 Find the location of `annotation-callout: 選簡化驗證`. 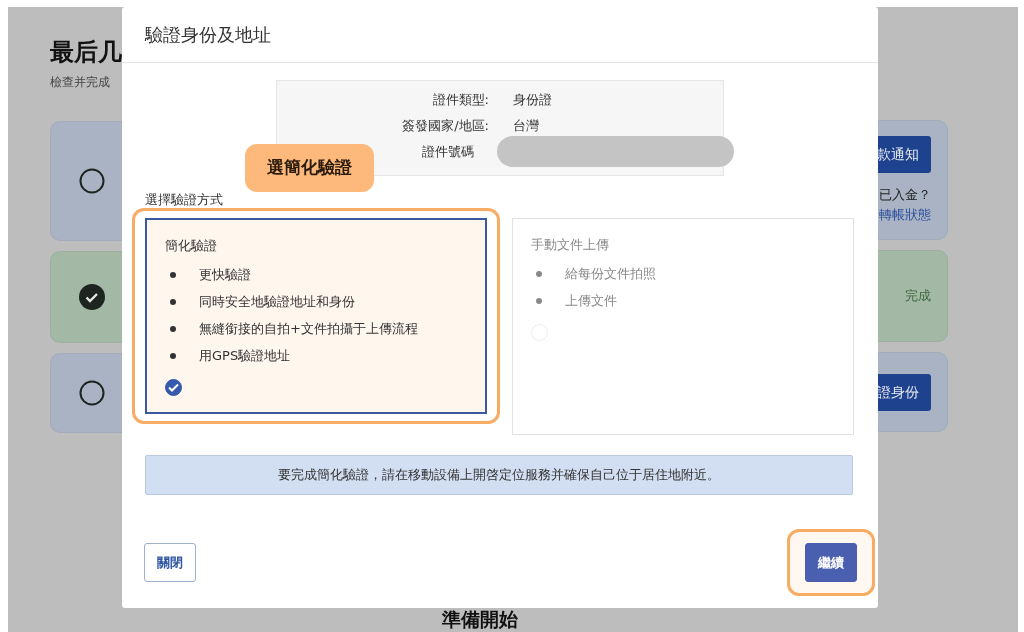

annotation-callout: 選簡化驗證 is located at coordinates (309, 168).